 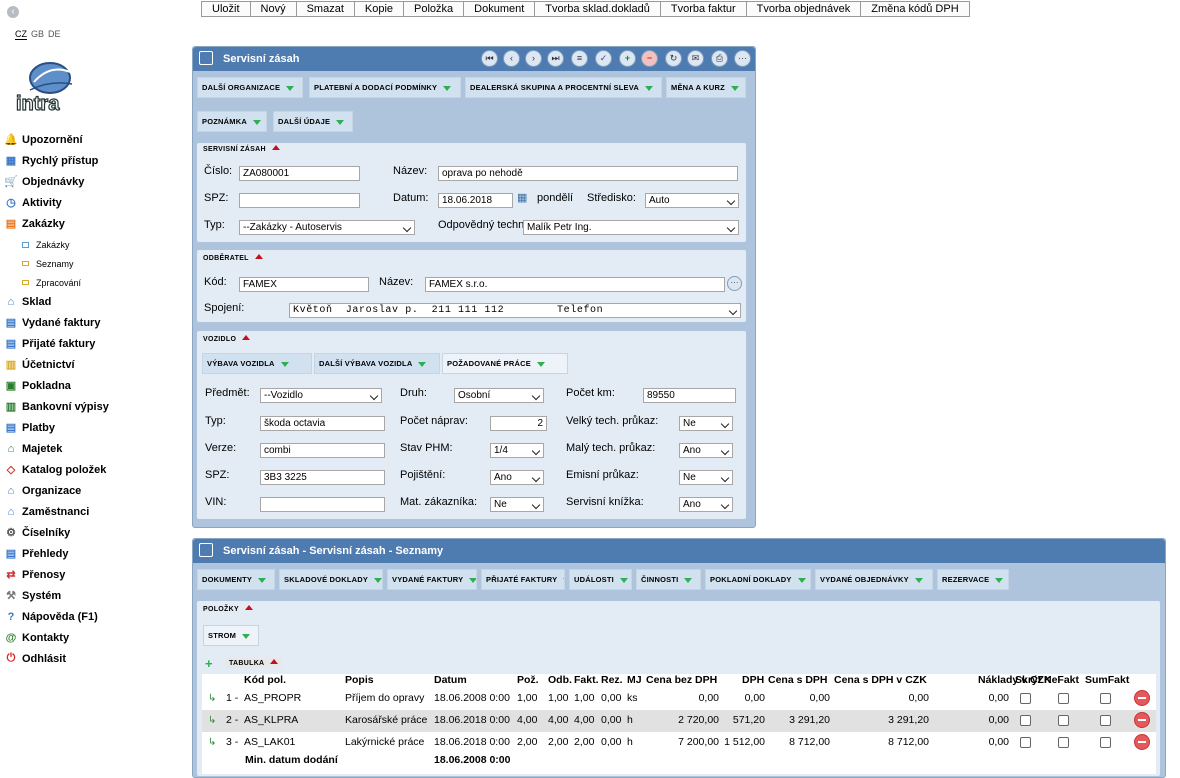 I want to click on sidebar-item-10: ▣ Pokladna, so click(x=35, y=385).